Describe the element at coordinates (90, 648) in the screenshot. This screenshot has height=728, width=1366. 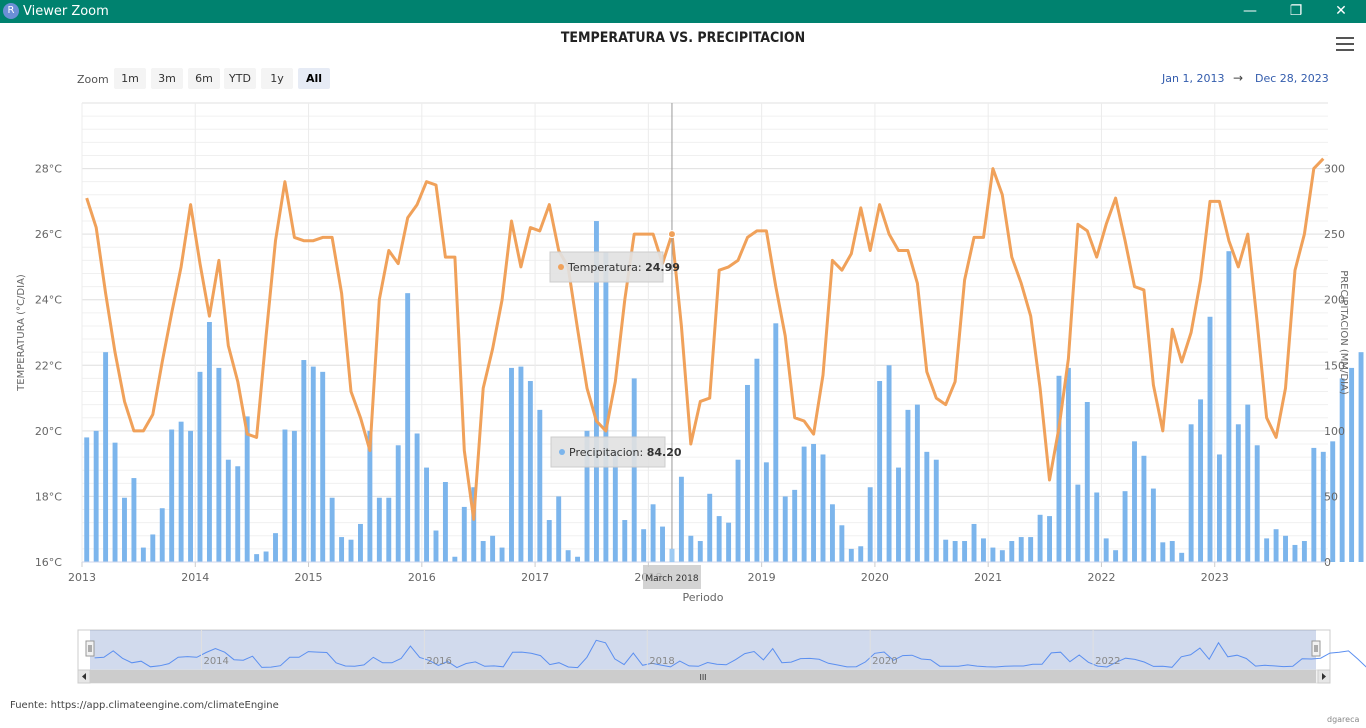
I see `navigator-left-handle` at that location.